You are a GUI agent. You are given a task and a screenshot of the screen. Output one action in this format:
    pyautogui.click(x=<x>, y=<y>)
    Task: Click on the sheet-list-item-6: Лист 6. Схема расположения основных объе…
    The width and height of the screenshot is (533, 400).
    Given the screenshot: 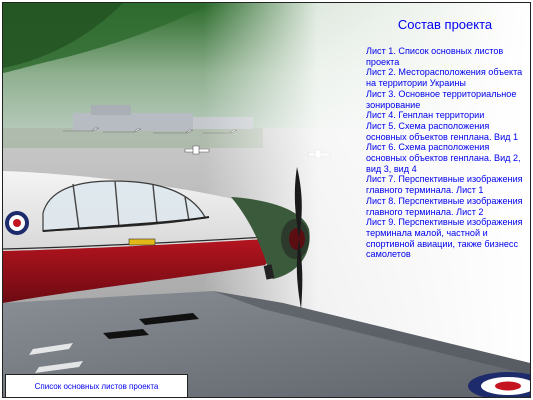 What is the action you would take?
    pyautogui.click(x=447, y=158)
    